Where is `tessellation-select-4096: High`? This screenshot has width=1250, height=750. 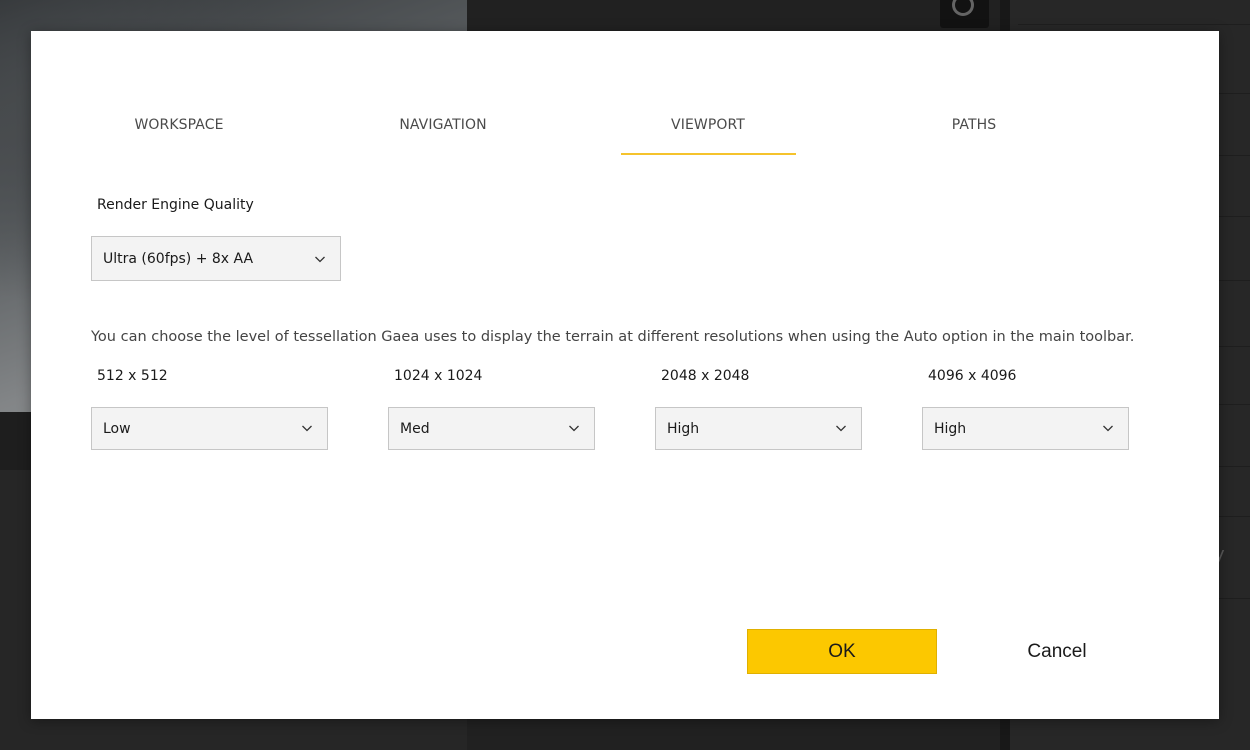 tessellation-select-4096: High is located at coordinates (1025, 428).